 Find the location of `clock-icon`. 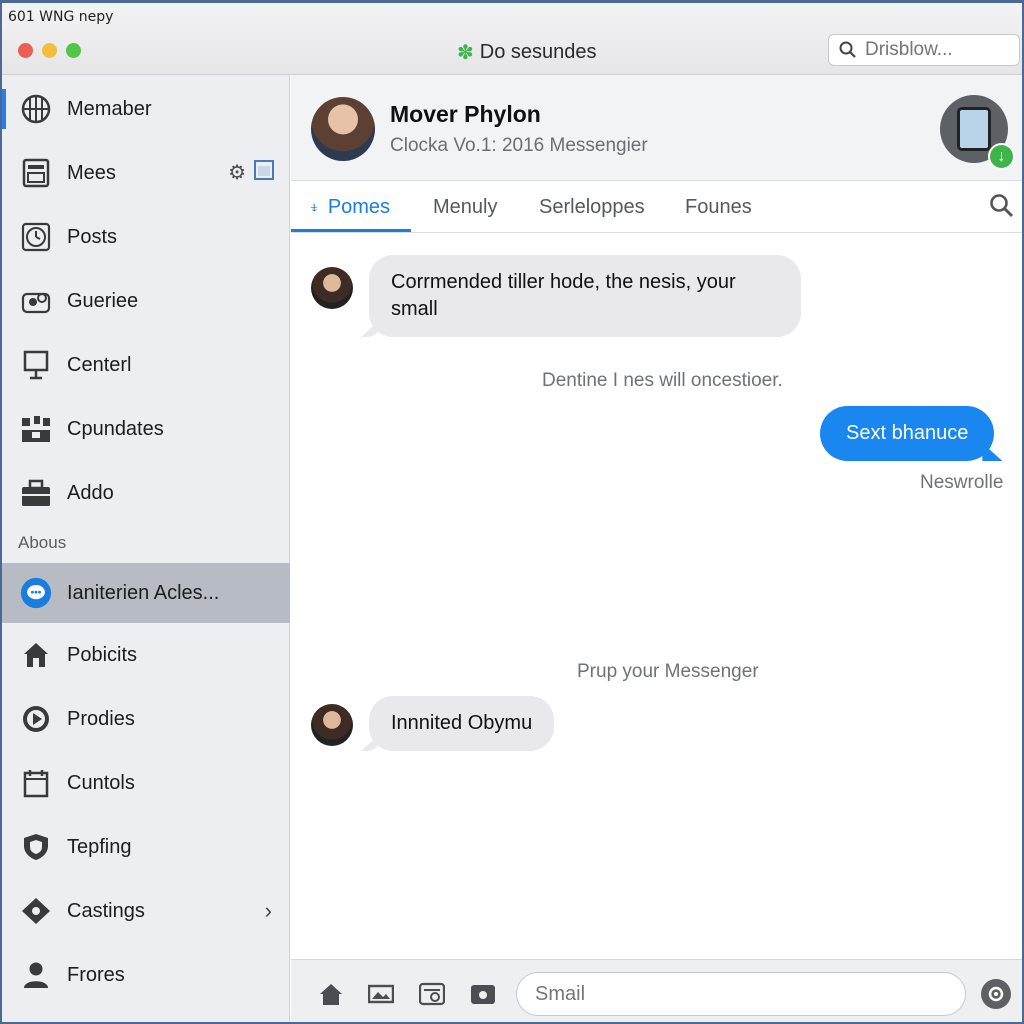

clock-icon is located at coordinates (36, 237).